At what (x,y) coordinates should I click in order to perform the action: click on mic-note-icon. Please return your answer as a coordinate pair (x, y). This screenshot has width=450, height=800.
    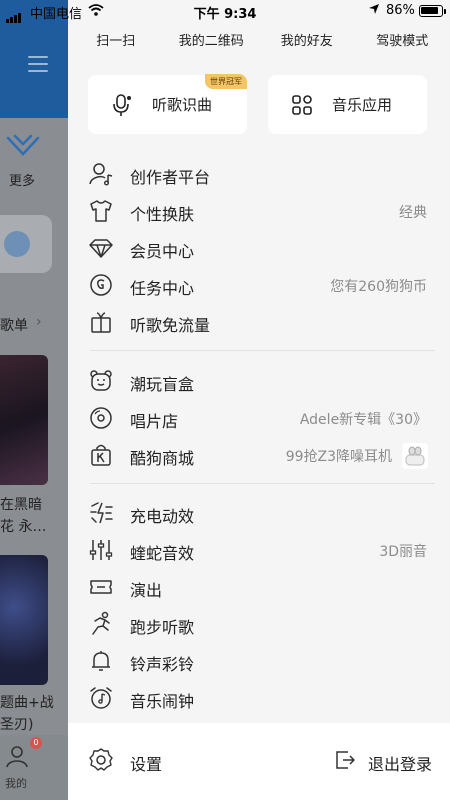
    Looking at the image, I should click on (122, 105).